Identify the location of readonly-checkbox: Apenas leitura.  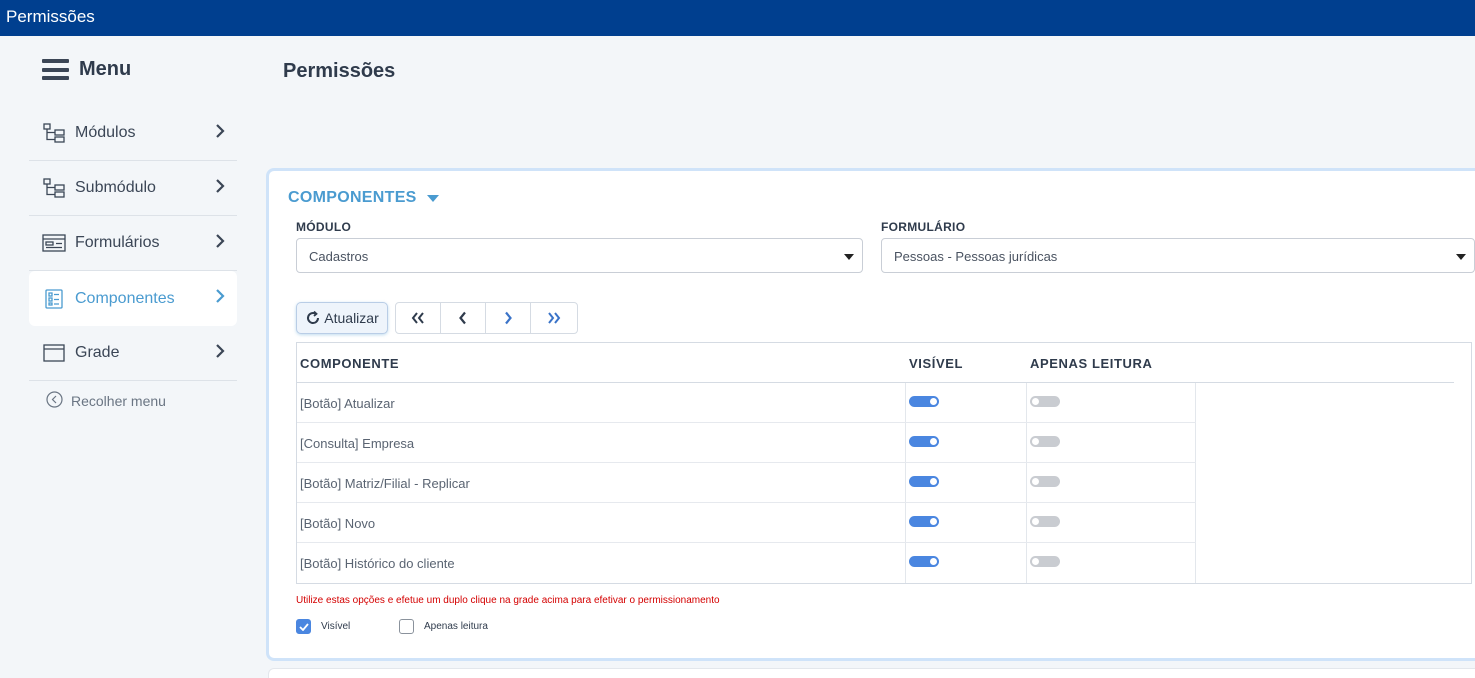
(443, 626).